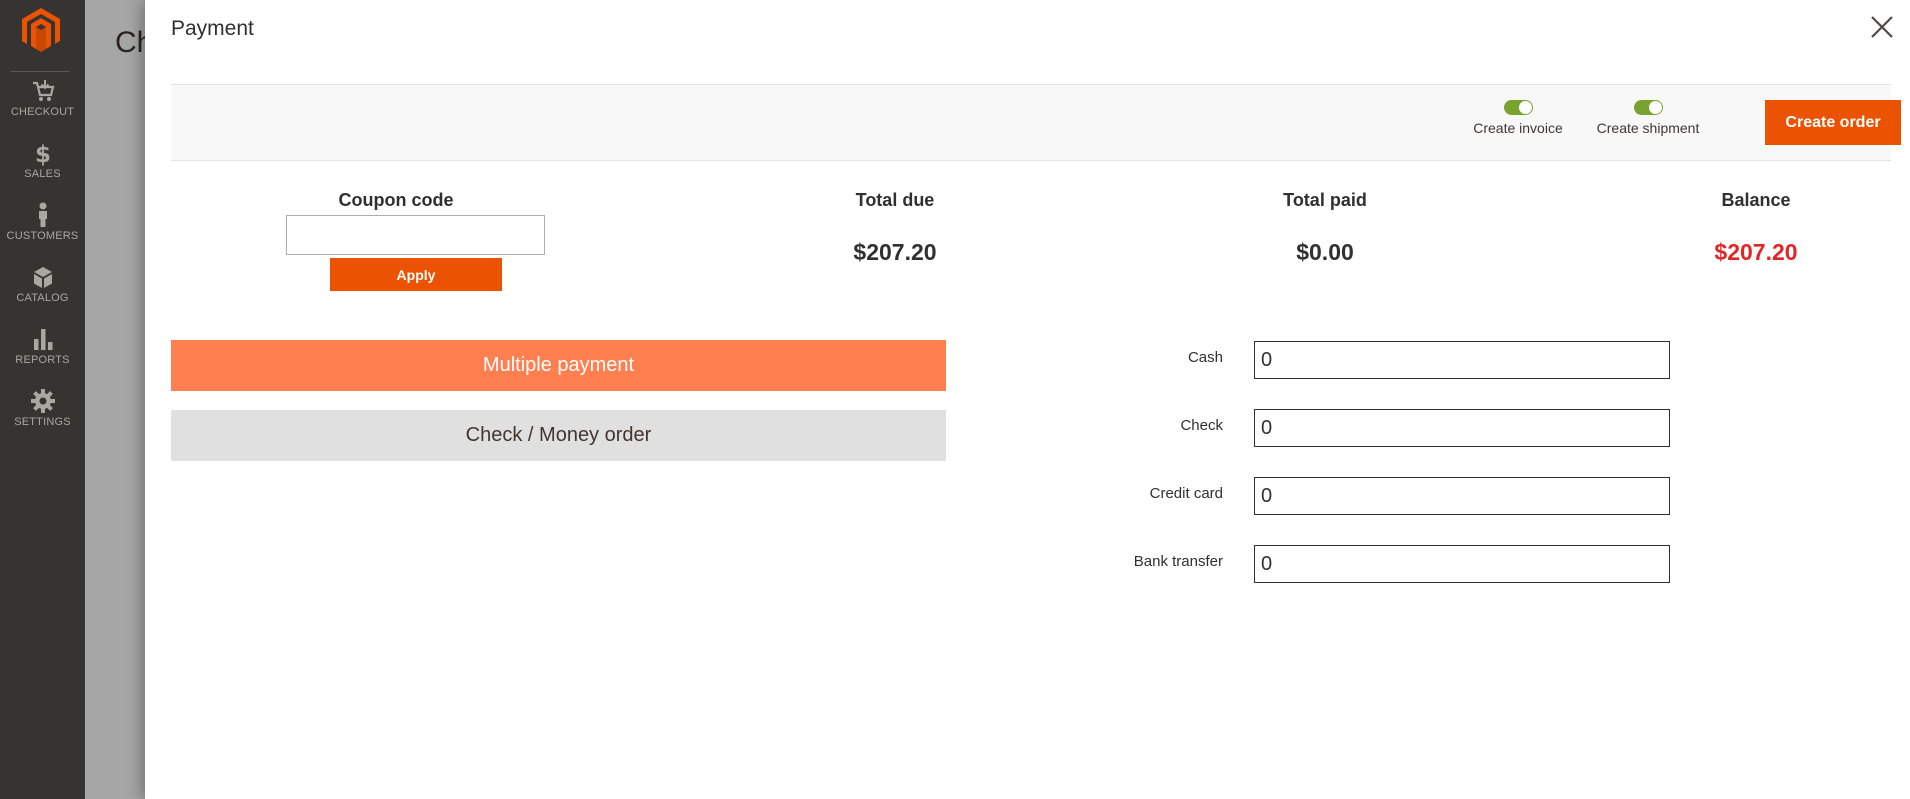 This screenshot has height=799, width=1910. Describe the element at coordinates (1462, 428) in the screenshot. I see `check-amount-input` at that location.